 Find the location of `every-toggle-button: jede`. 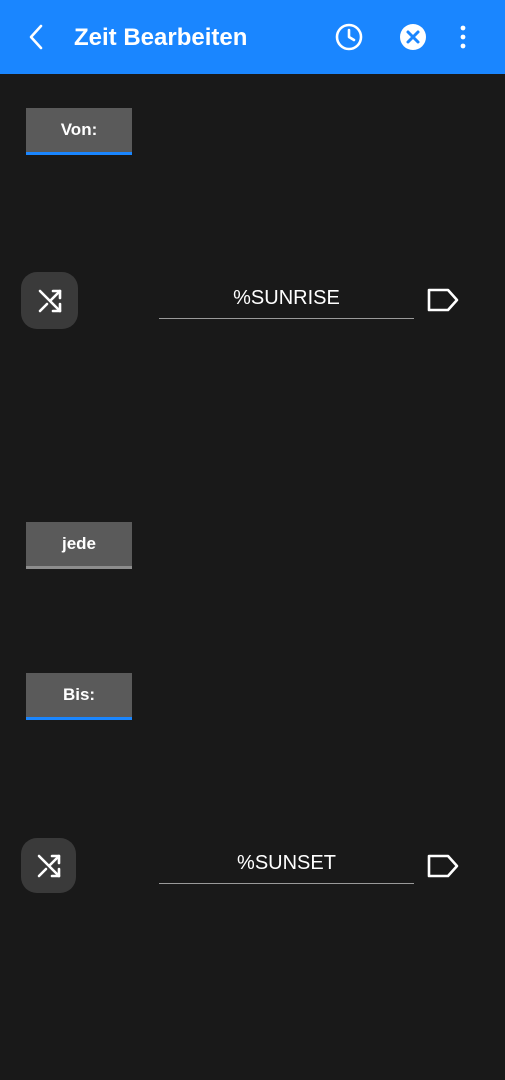

every-toggle-button: jede is located at coordinates (79, 545).